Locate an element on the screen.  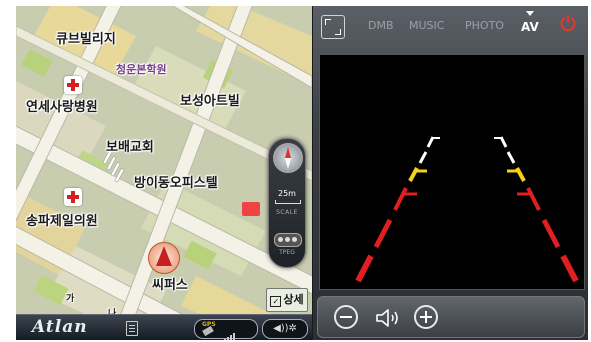
detail-toggle-button: ✓ 상세 is located at coordinates (287, 300).